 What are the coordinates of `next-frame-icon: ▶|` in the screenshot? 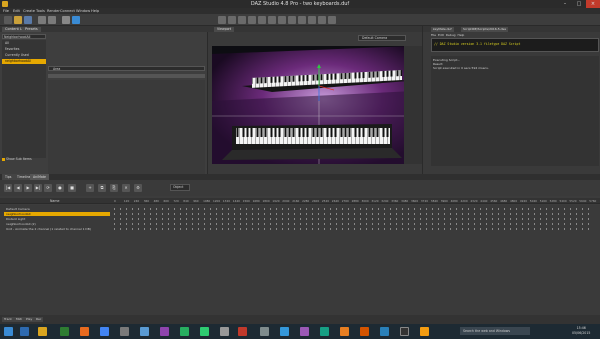 It's located at (38, 188).